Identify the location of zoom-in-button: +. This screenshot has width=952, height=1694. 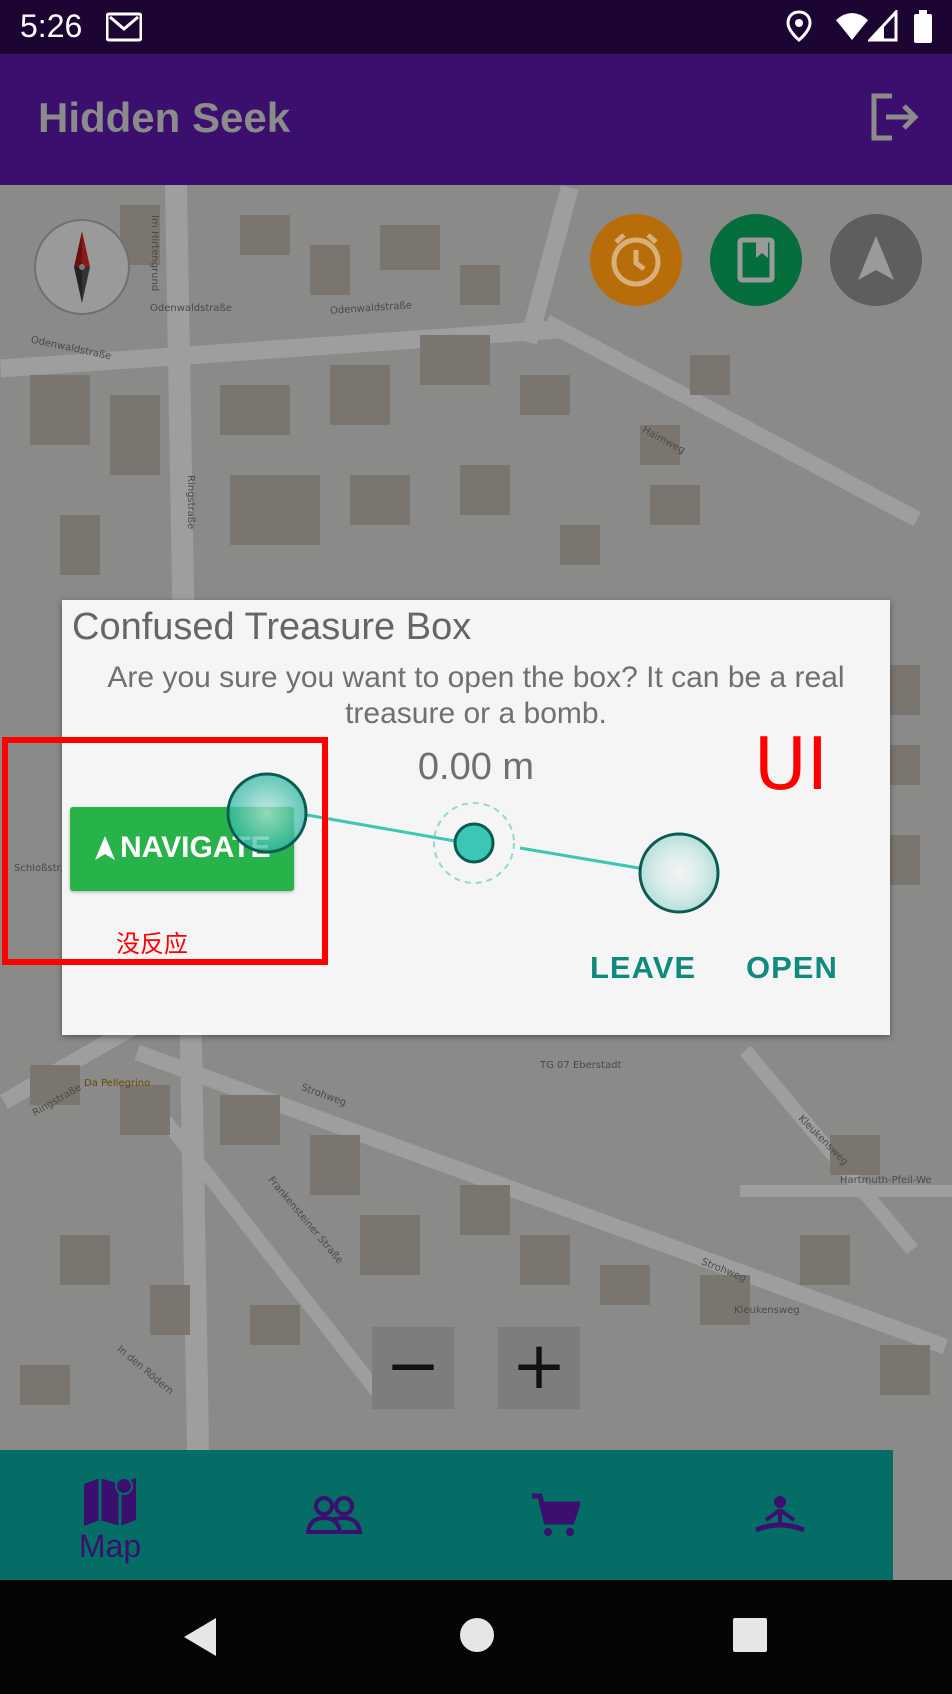
(539, 1368).